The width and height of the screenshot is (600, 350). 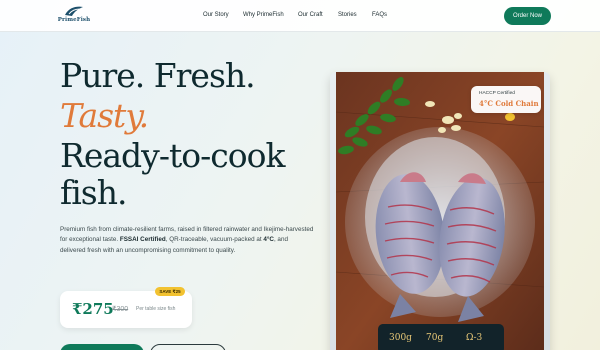 I want to click on hero-headline-line4: fish., so click(x=93, y=192).